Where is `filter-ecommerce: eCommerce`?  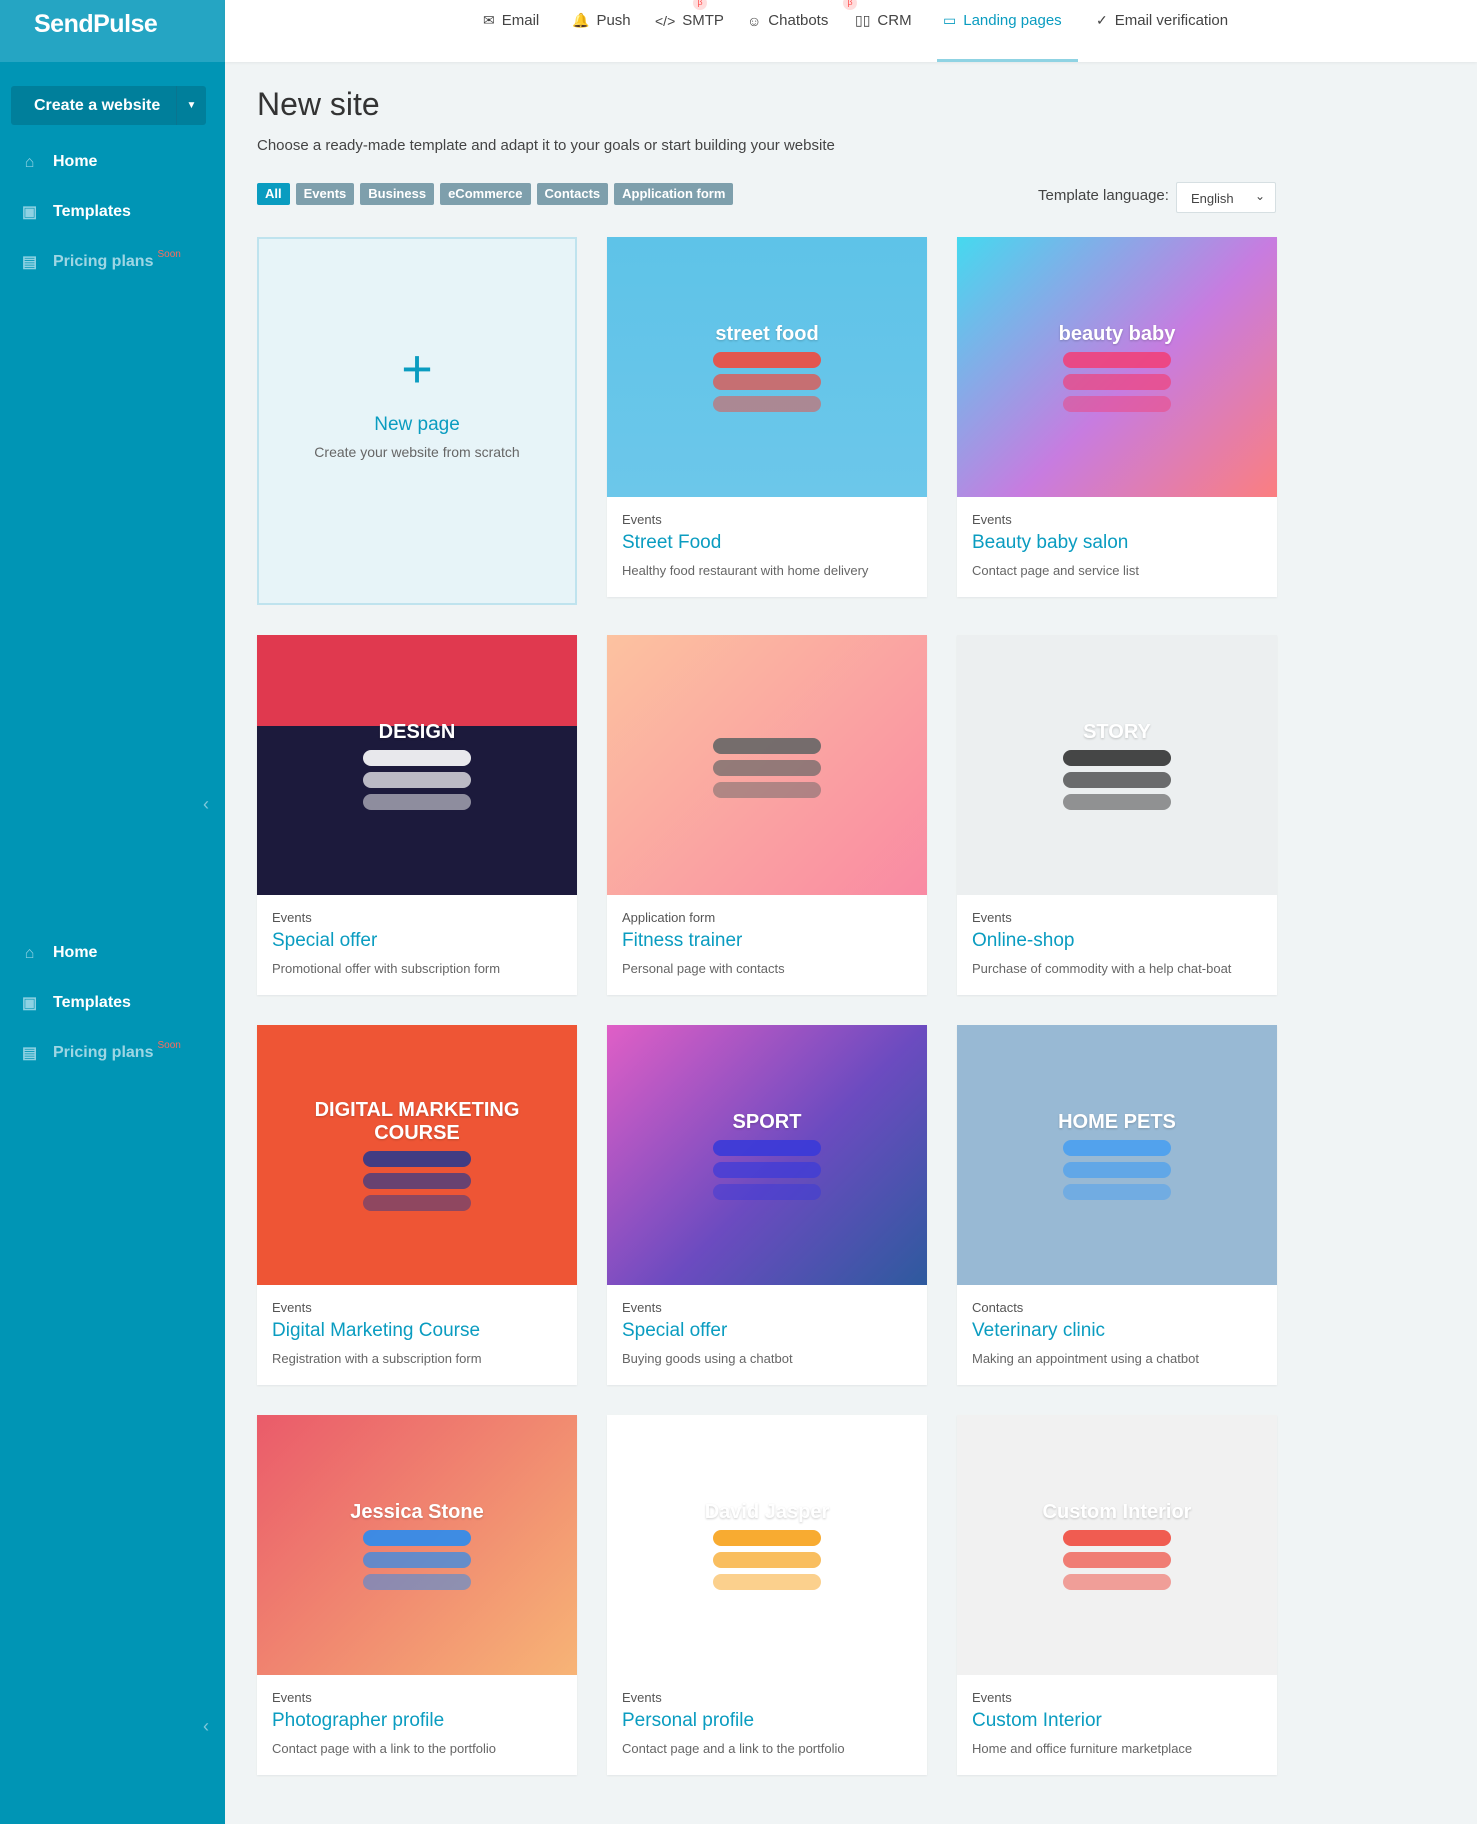 filter-ecommerce: eCommerce is located at coordinates (485, 194).